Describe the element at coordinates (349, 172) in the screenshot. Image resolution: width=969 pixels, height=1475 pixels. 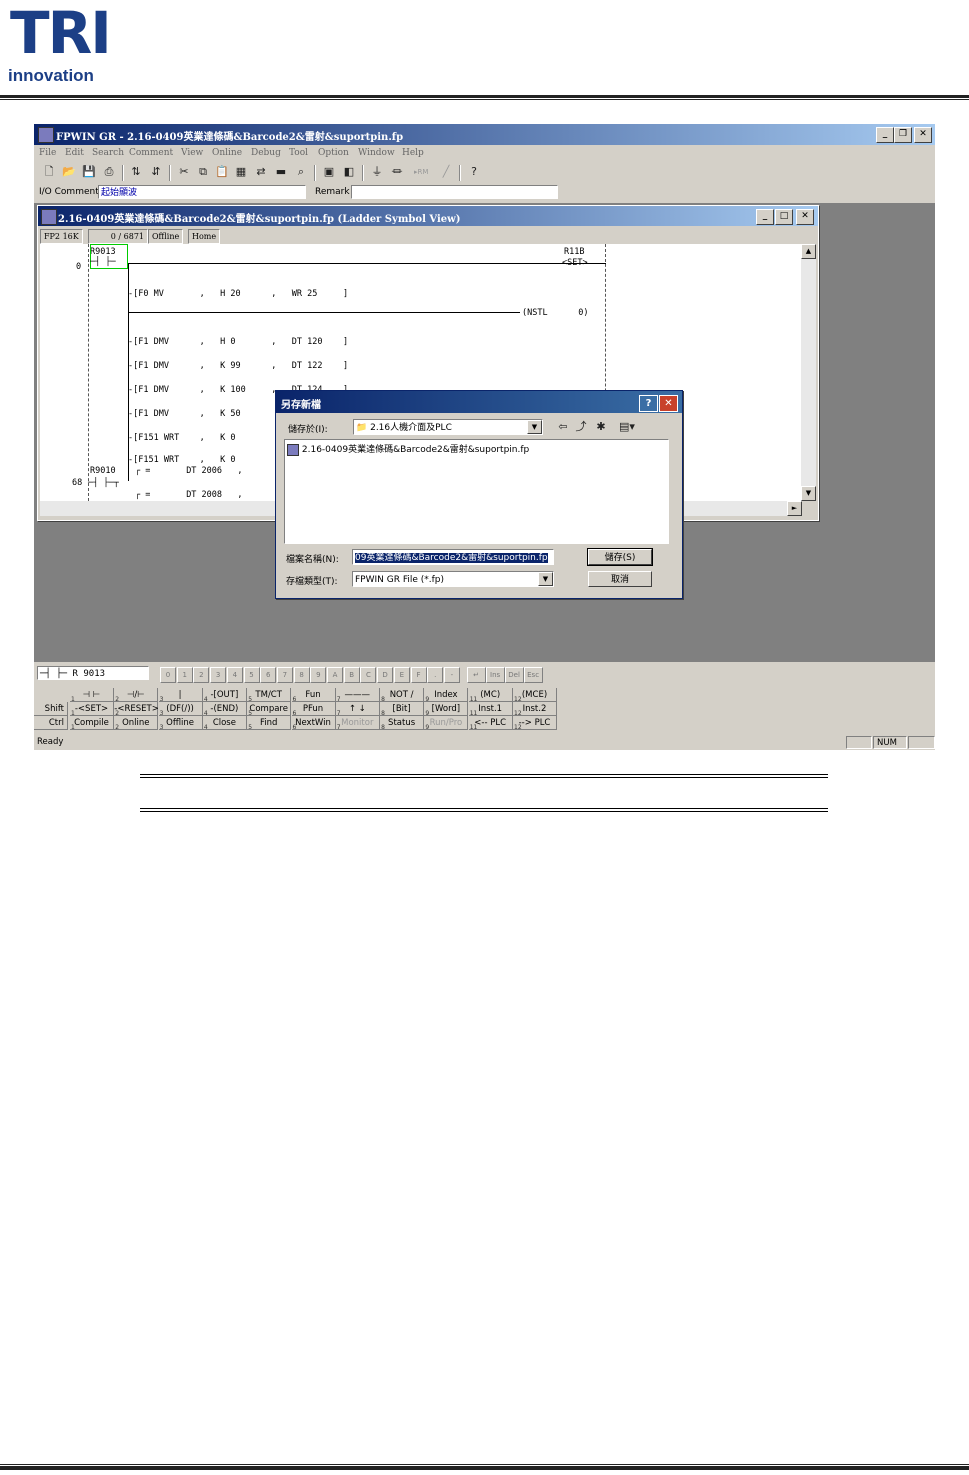
I see `status-icon: ◧` at that location.